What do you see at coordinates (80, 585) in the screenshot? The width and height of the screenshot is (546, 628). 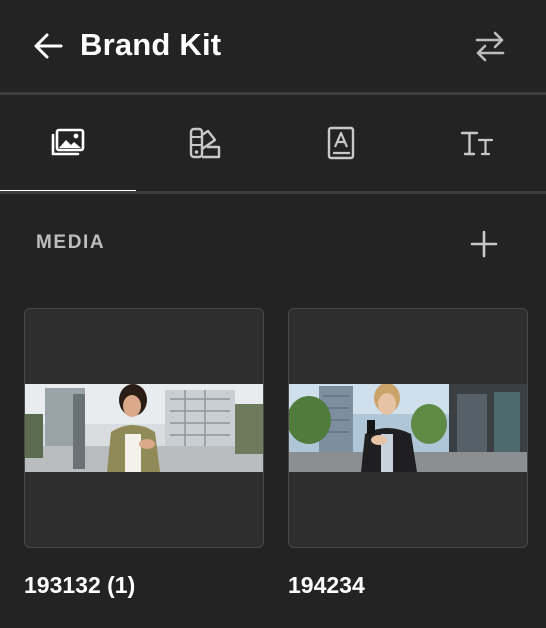 I see `media-name: 193132 (1)` at bounding box center [80, 585].